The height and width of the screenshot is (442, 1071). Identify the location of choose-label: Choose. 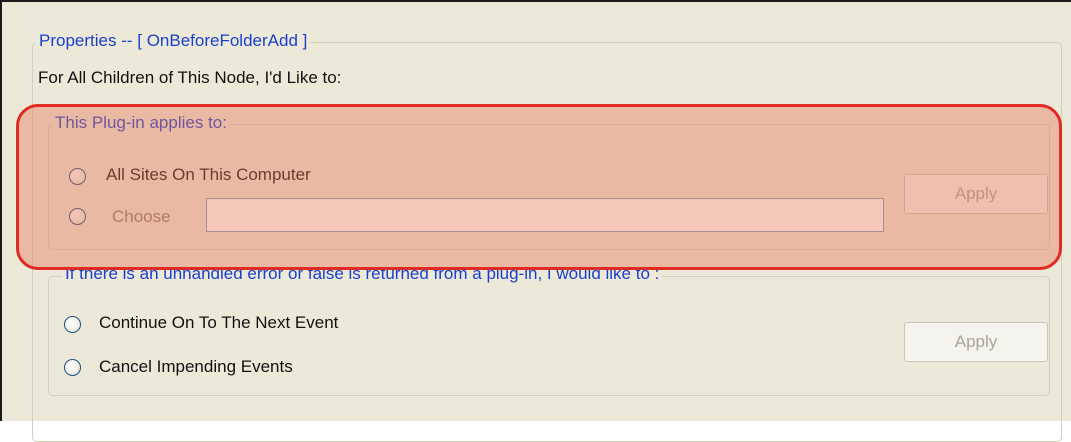
(141, 217).